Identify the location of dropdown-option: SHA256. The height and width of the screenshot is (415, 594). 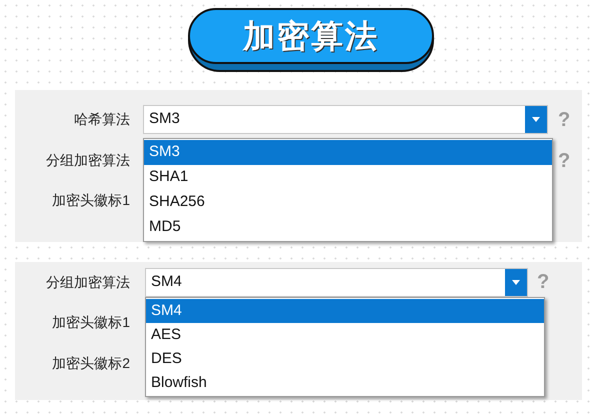
(348, 202).